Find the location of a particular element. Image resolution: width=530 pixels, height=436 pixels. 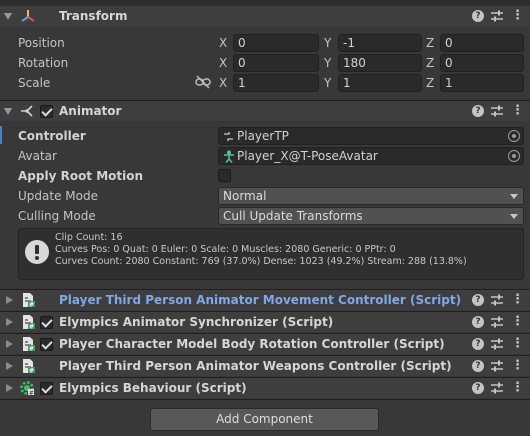

controller-value: PlayerTP is located at coordinates (263, 136).